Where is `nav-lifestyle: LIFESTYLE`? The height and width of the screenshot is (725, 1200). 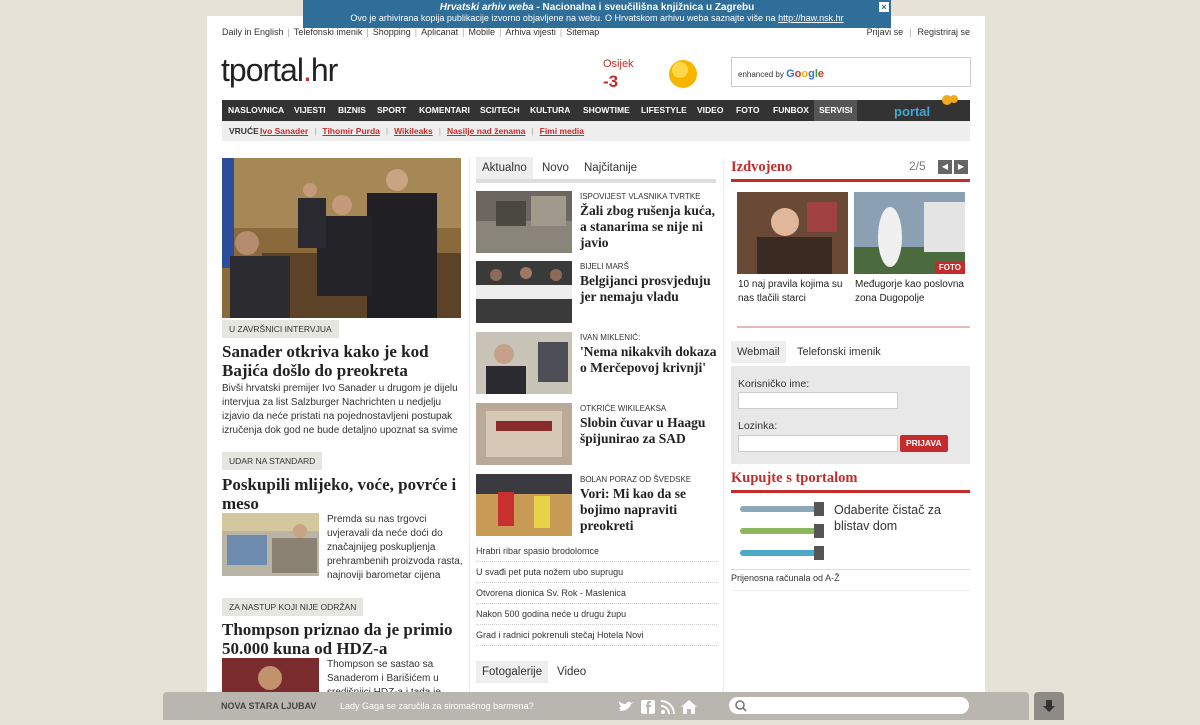
nav-lifestyle: LIFESTYLE is located at coordinates (664, 110).